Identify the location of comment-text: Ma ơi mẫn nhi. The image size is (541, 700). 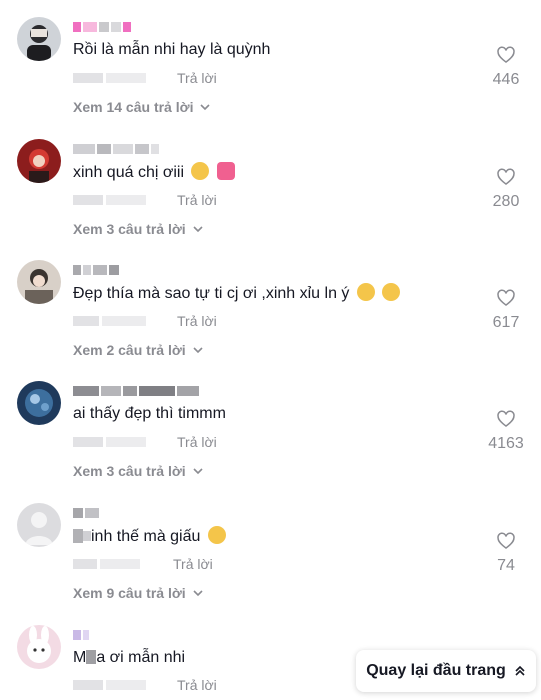
(129, 657).